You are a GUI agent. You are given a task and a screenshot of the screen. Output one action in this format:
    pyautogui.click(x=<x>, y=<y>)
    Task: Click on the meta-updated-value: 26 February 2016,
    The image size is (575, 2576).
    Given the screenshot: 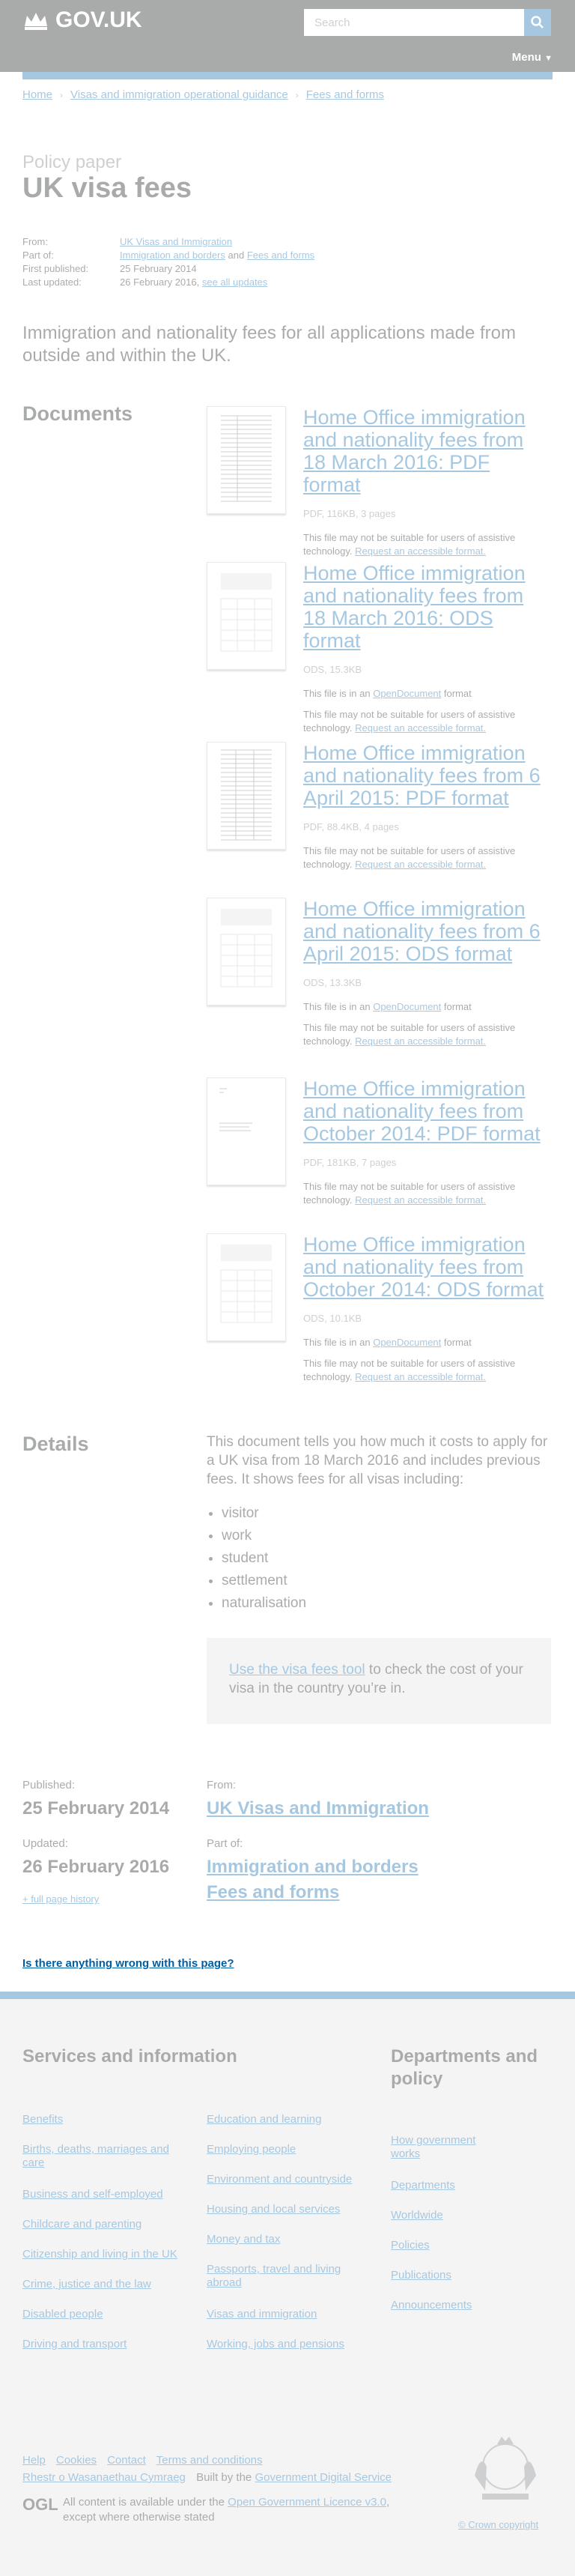 What is the action you would take?
    pyautogui.click(x=160, y=282)
    